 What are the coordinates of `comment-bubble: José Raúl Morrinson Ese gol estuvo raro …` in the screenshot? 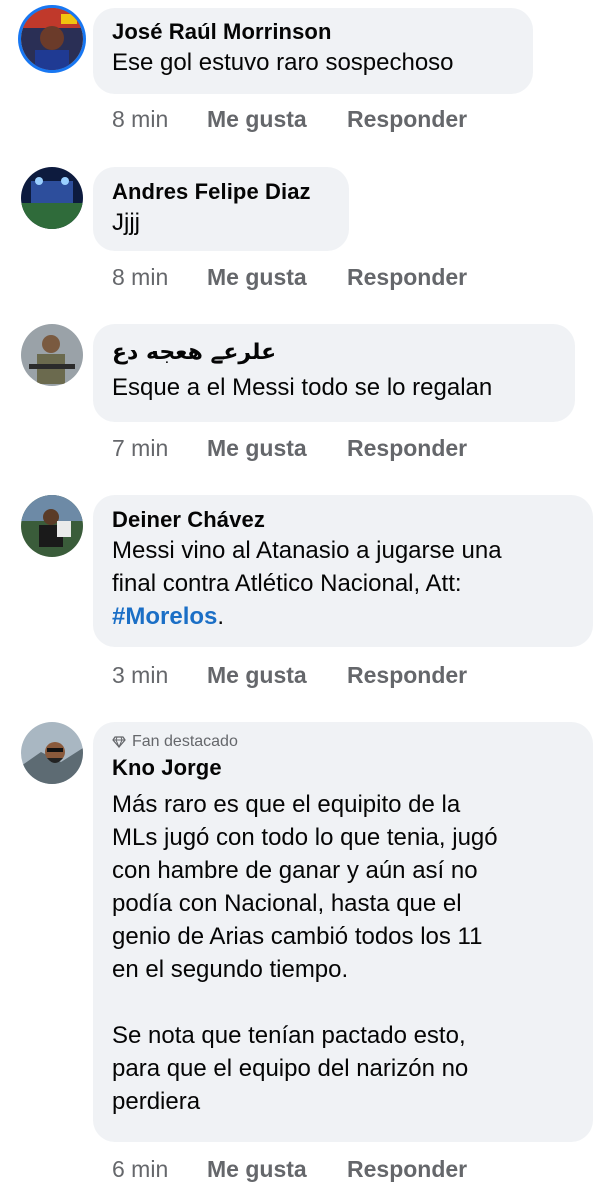 It's located at (313, 51).